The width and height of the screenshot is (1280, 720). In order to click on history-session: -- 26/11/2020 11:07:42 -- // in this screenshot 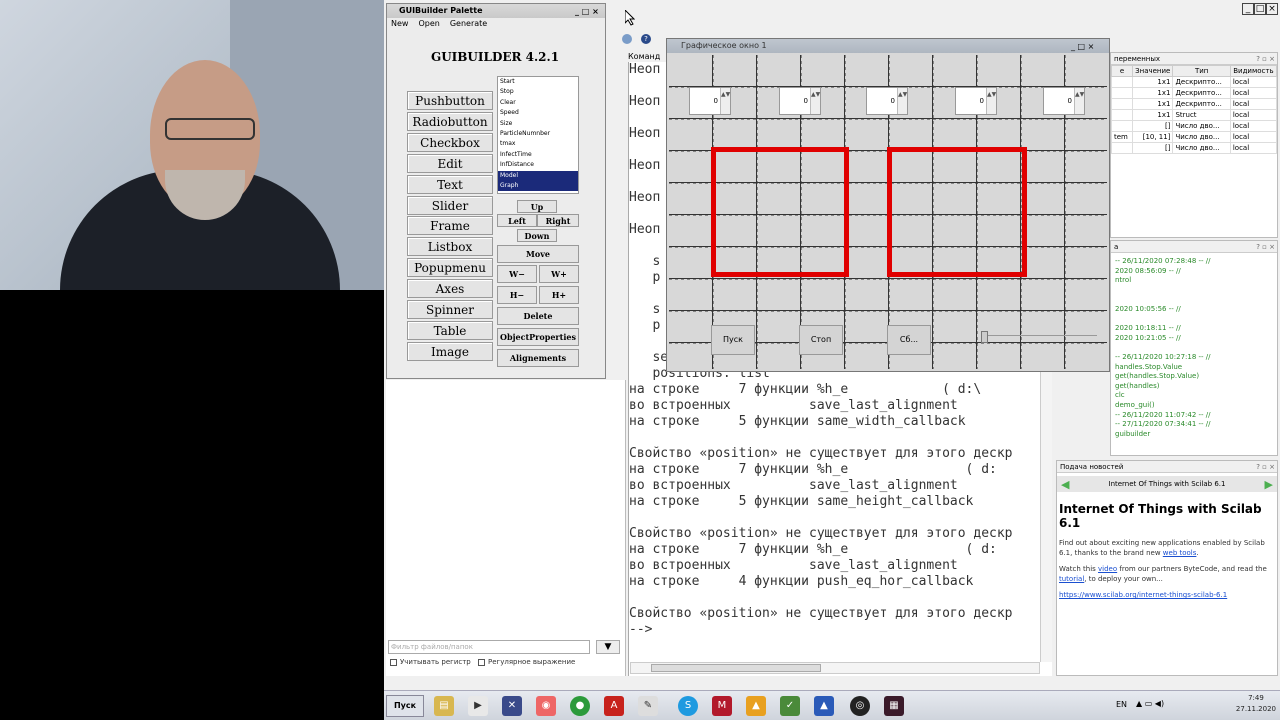, I will do `click(1194, 416)`.